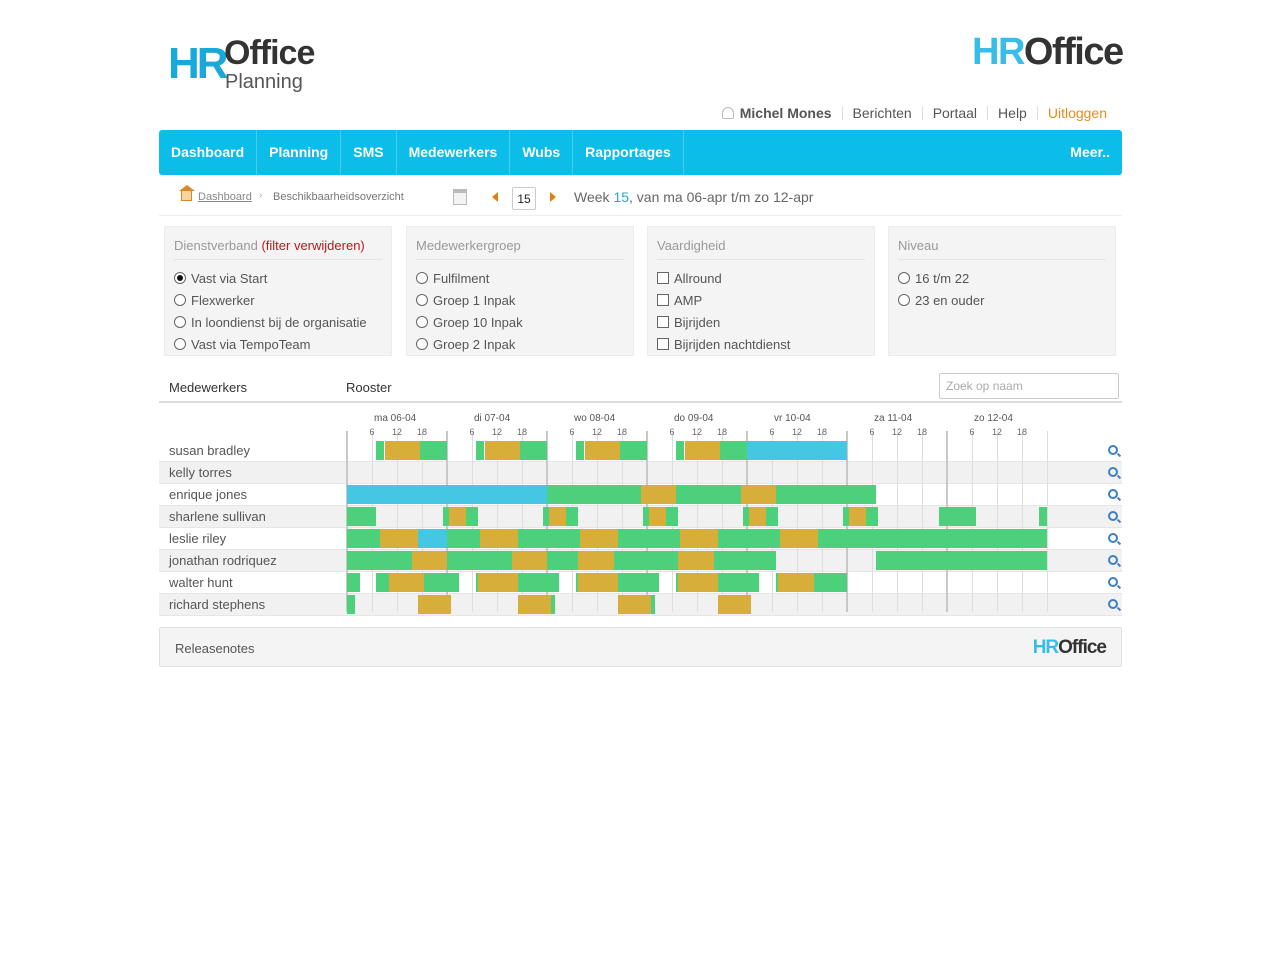 This screenshot has height=956, width=1280. What do you see at coordinates (640, 615) in the screenshot?
I see `row-divider` at bounding box center [640, 615].